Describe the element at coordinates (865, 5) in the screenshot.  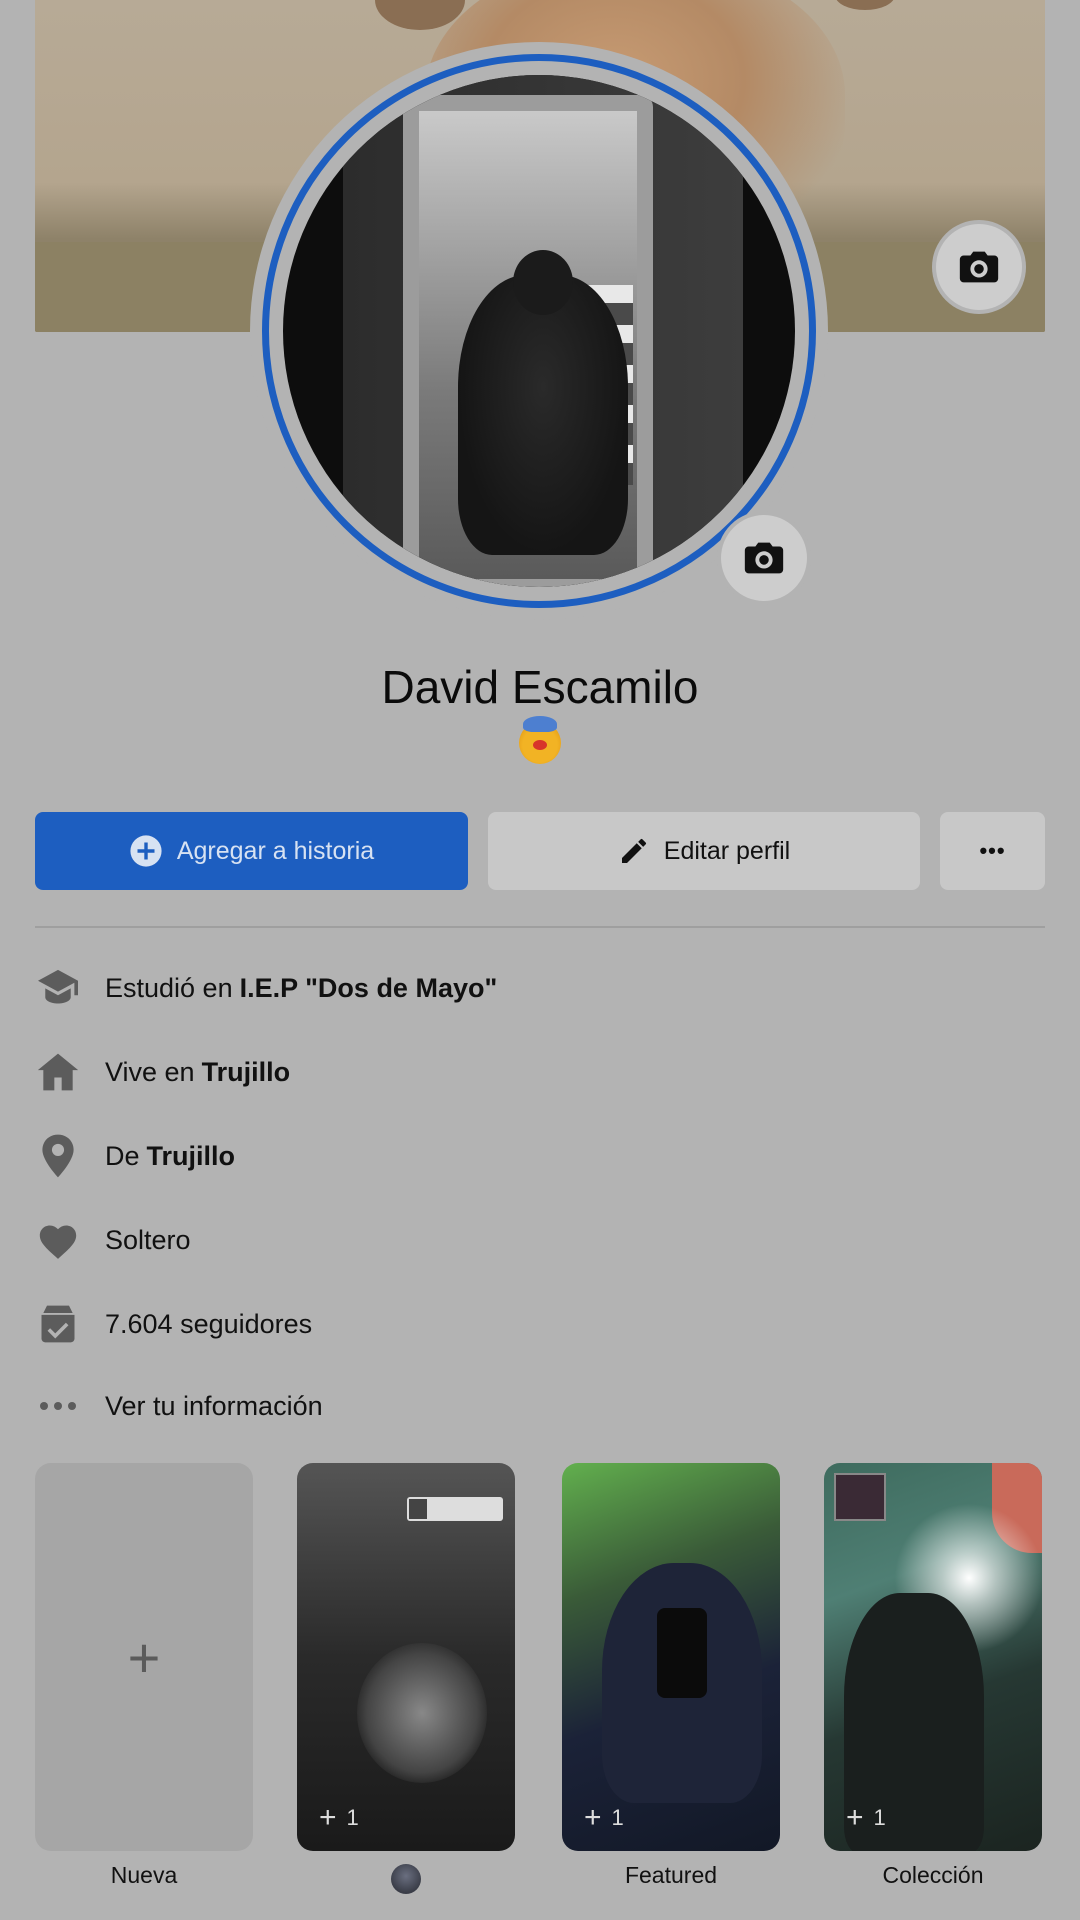
I see `cover-image-detail` at that location.